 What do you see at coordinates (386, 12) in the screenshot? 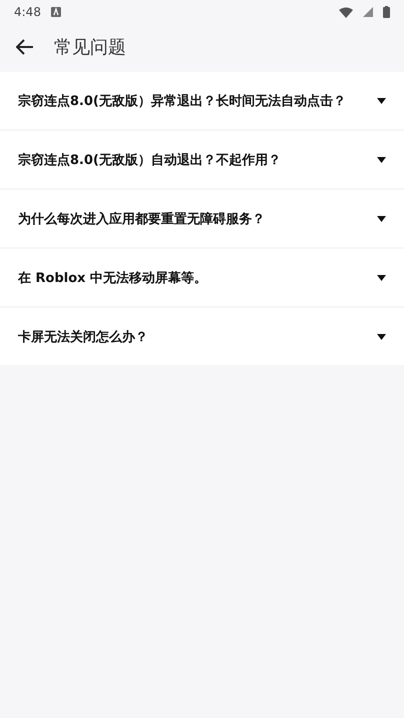
I see `battery-icon` at bounding box center [386, 12].